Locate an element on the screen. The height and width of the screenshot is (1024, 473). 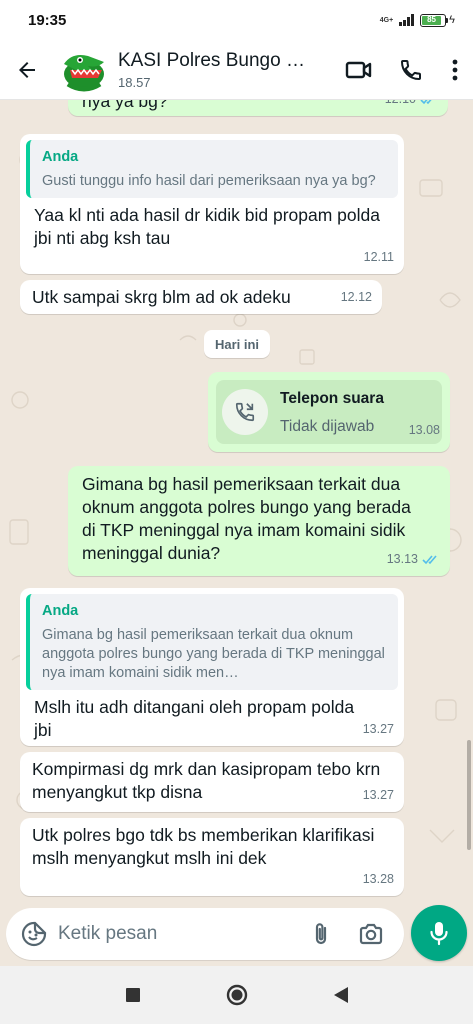
camera-icon is located at coordinates (371, 934).